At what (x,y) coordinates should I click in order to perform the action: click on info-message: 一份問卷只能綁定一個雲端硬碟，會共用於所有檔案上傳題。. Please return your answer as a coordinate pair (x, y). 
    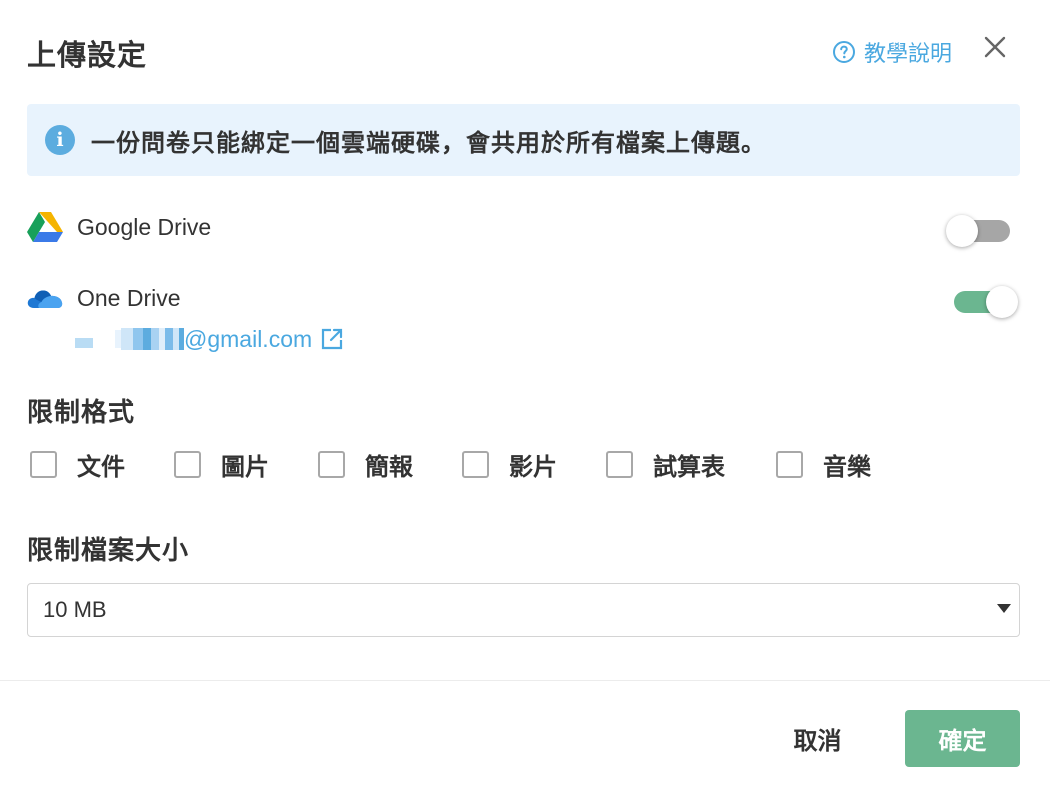
    Looking at the image, I should click on (428, 142).